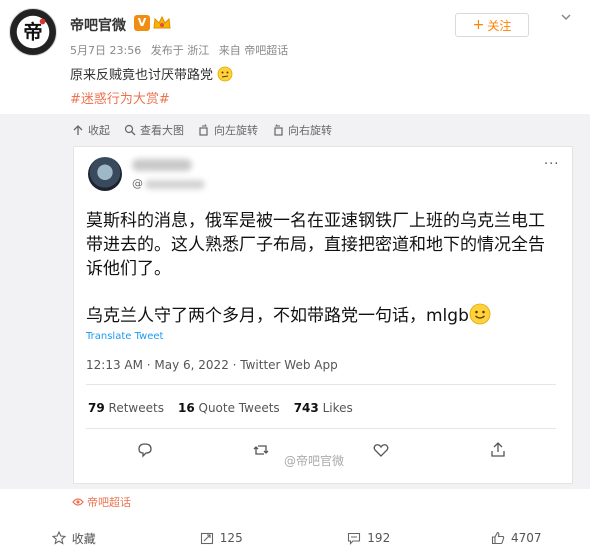  I want to click on post-meta: 5月7日 23:56 发布于 浙江 来自 帝吧超话, so click(182, 50).